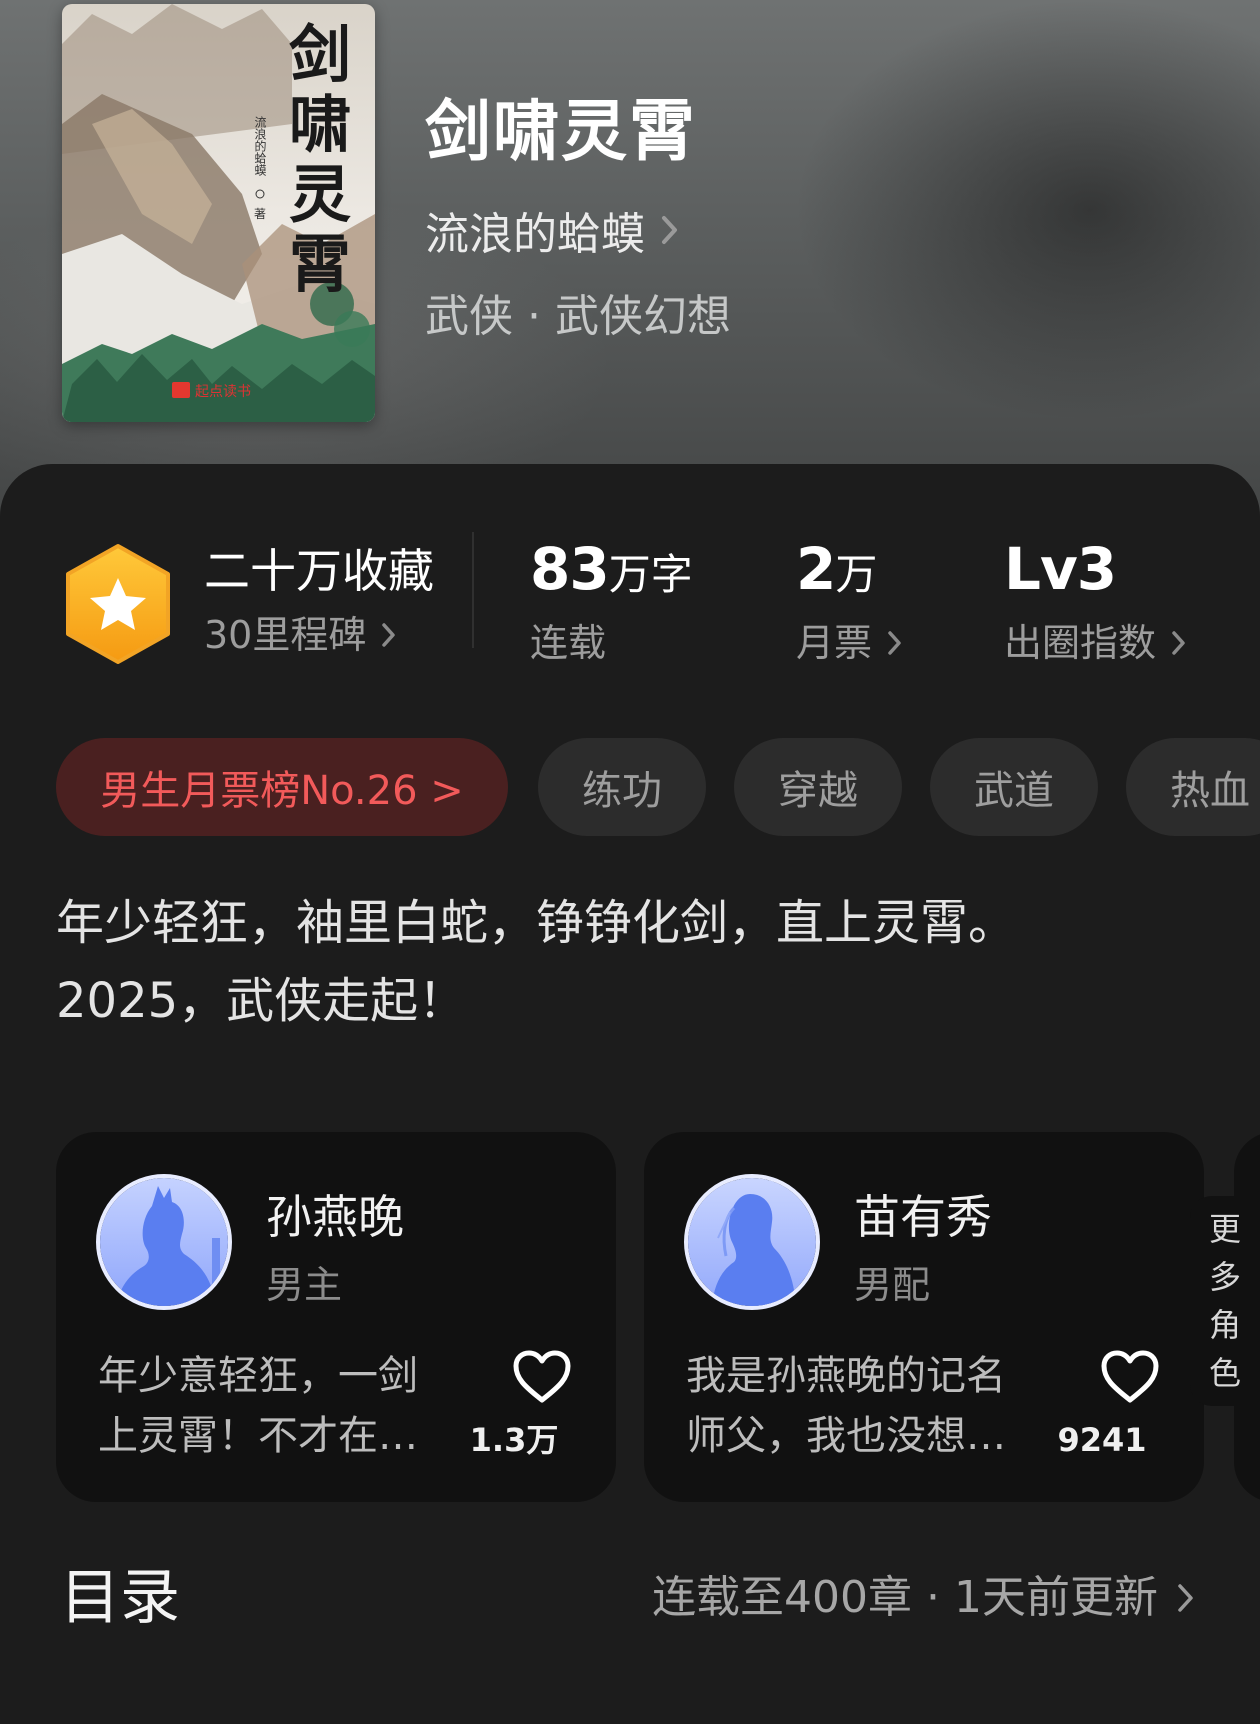  What do you see at coordinates (335, 1217) in the screenshot?
I see `role-name: 孙燕晚` at bounding box center [335, 1217].